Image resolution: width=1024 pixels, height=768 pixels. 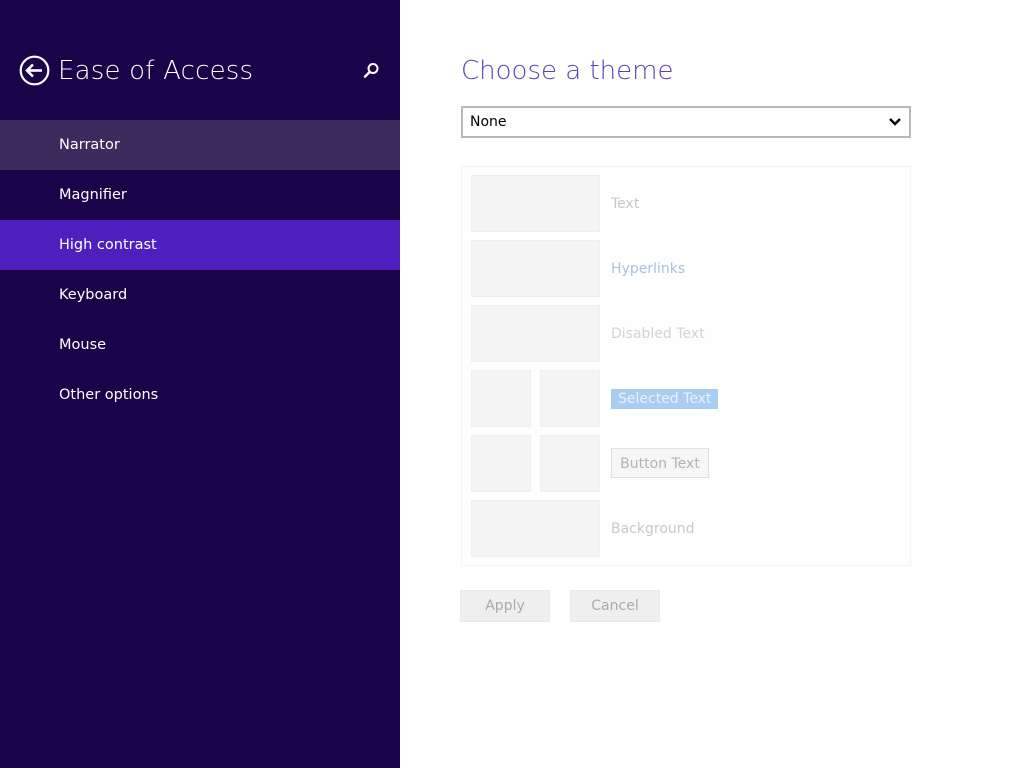 What do you see at coordinates (535, 203) in the screenshot?
I see `text-color-swatch` at bounding box center [535, 203].